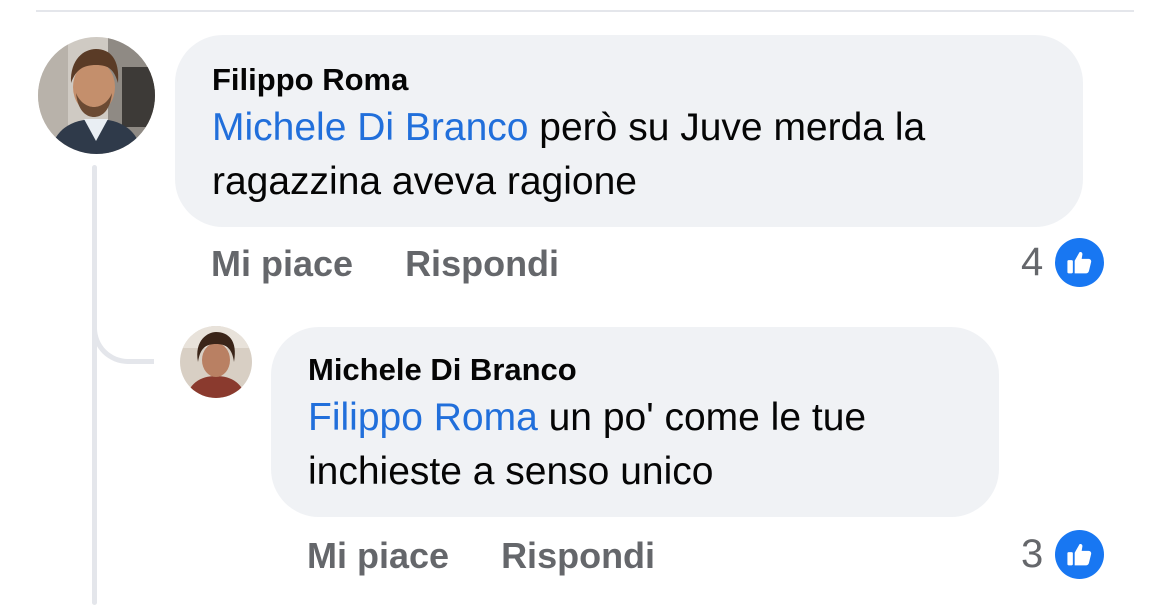  What do you see at coordinates (585, 11) in the screenshot?
I see `top-divider` at bounding box center [585, 11].